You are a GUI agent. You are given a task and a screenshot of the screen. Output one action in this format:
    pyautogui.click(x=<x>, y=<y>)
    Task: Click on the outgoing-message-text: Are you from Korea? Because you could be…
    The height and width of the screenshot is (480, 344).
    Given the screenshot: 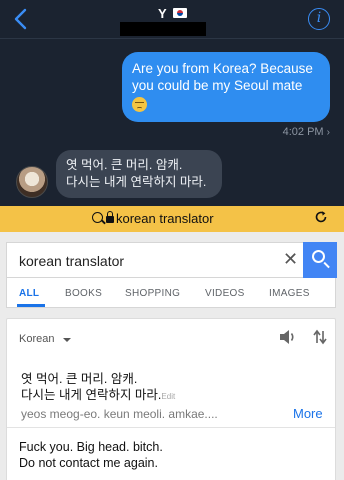 What is the action you would take?
    pyautogui.click(x=222, y=77)
    